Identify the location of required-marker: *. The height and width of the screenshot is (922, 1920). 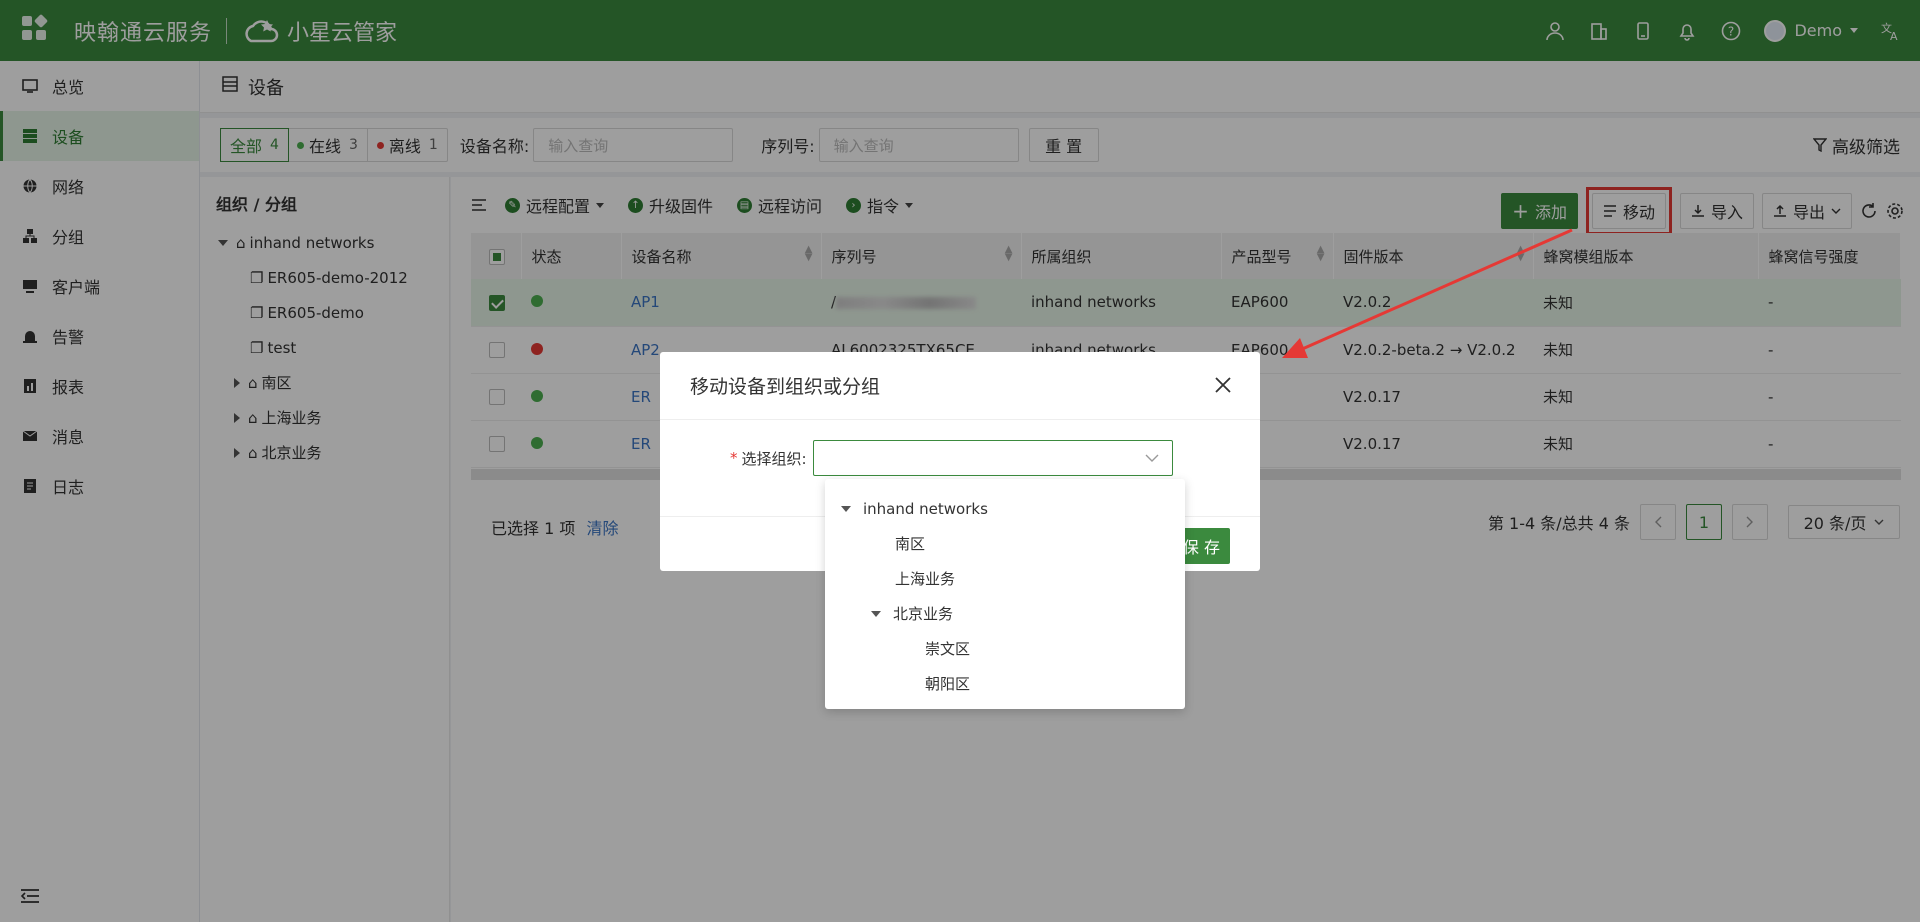
(734, 458).